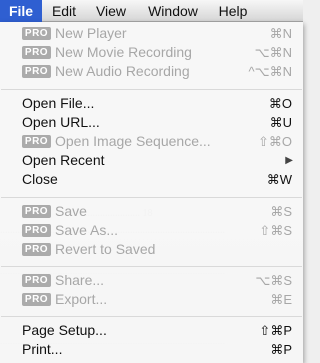 This screenshot has height=363, width=320. I want to click on menu-item-label: New Movie Recording, so click(123, 52).